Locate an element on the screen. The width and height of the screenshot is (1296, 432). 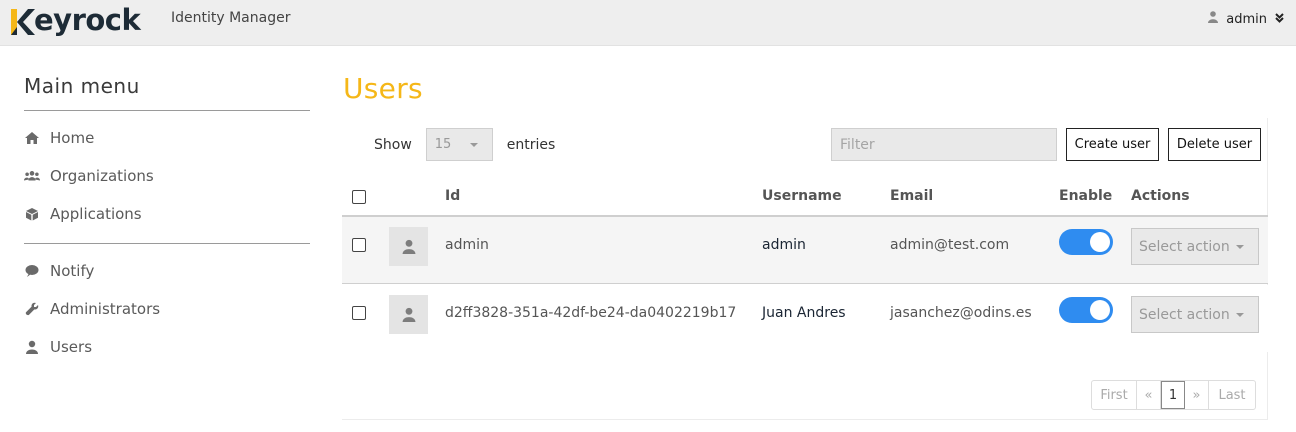
select-all-checkbox is located at coordinates (359, 197).